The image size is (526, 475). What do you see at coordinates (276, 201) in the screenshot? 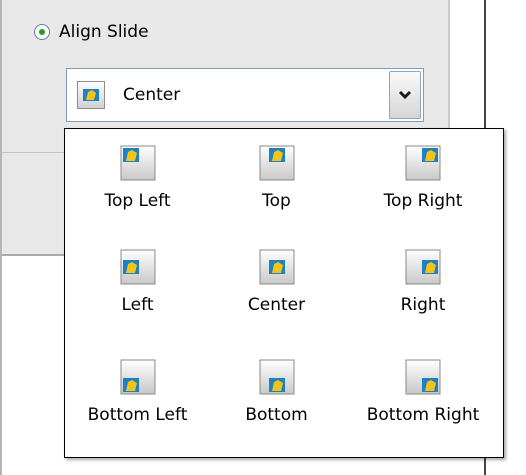
I see `option-label: Top` at bounding box center [276, 201].